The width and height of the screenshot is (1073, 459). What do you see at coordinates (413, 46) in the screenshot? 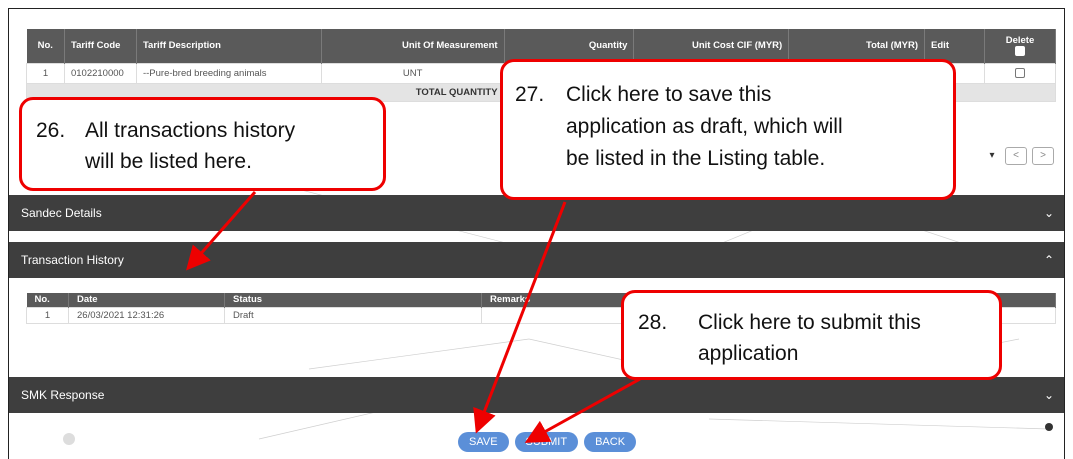
I see `col-unit-of-measurement: Unit Of Measurement` at bounding box center [413, 46].